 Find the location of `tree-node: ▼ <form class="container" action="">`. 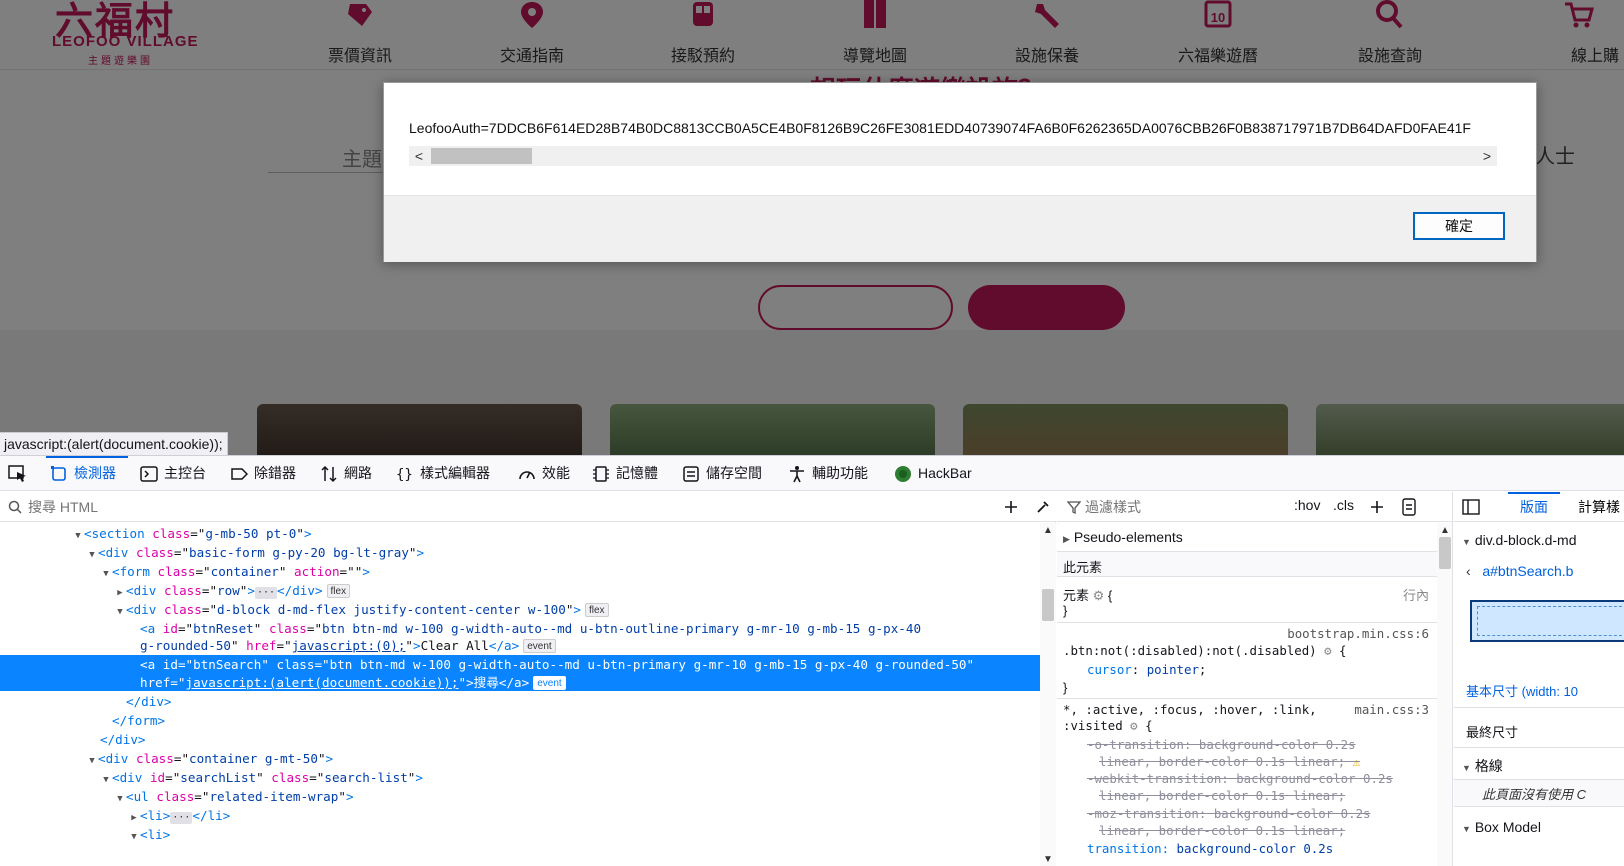

tree-node: ▼ <form class="container" action=""> is located at coordinates (520, 571).